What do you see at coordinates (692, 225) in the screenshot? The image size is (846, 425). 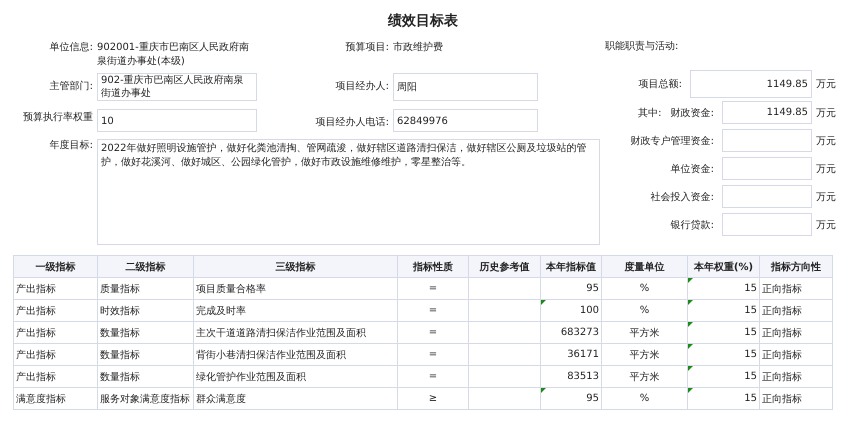 I see `field-label: 银行贷款:` at bounding box center [692, 225].